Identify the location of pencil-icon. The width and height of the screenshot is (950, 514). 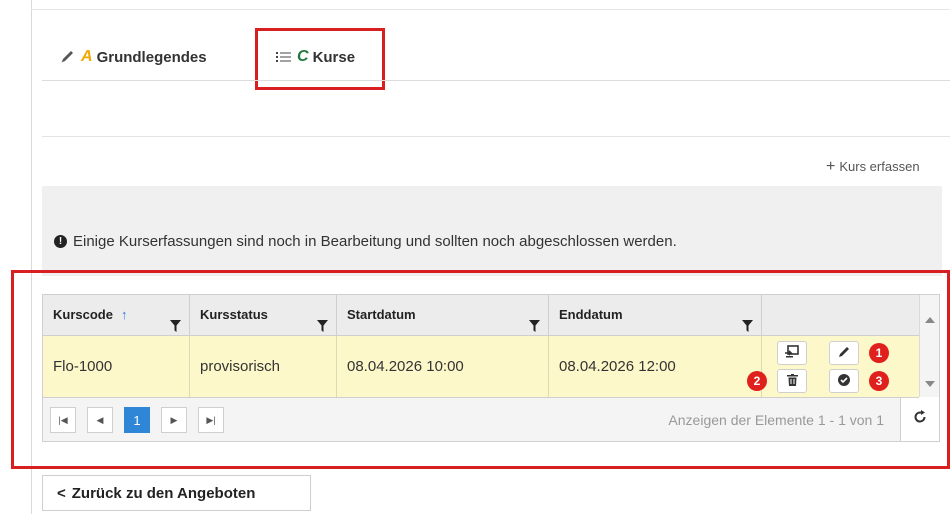
(68, 57).